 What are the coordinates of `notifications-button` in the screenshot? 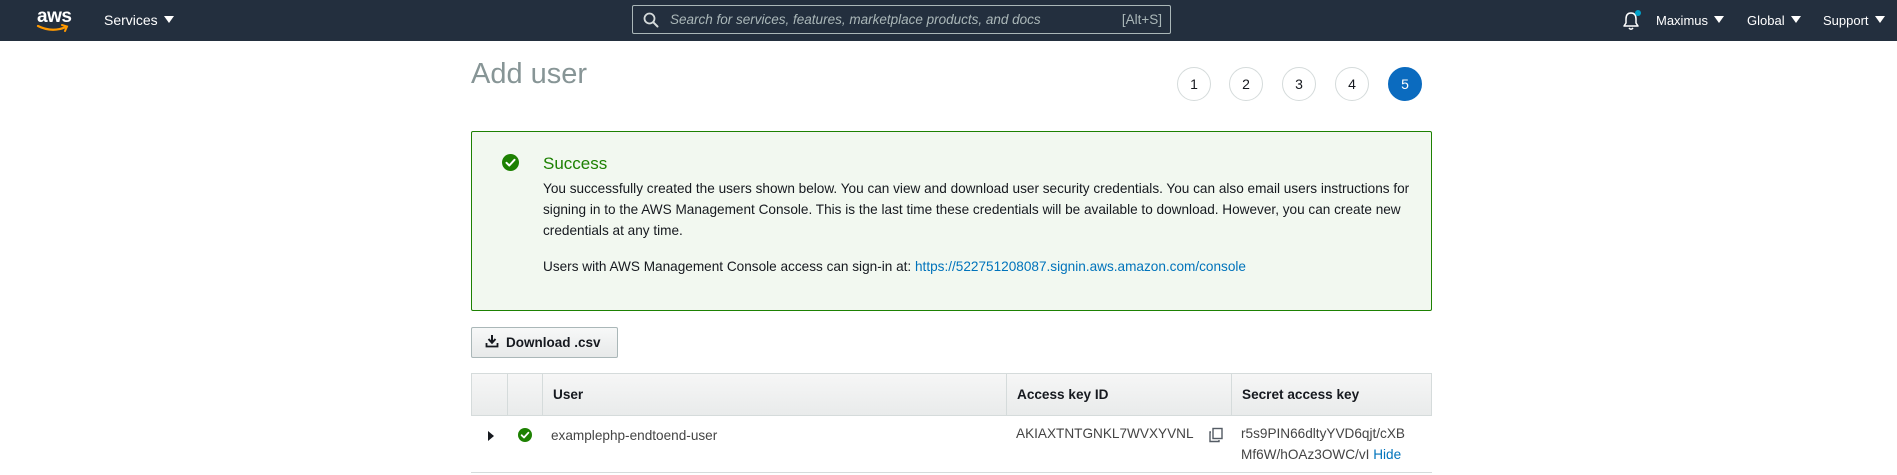 It's located at (1632, 20).